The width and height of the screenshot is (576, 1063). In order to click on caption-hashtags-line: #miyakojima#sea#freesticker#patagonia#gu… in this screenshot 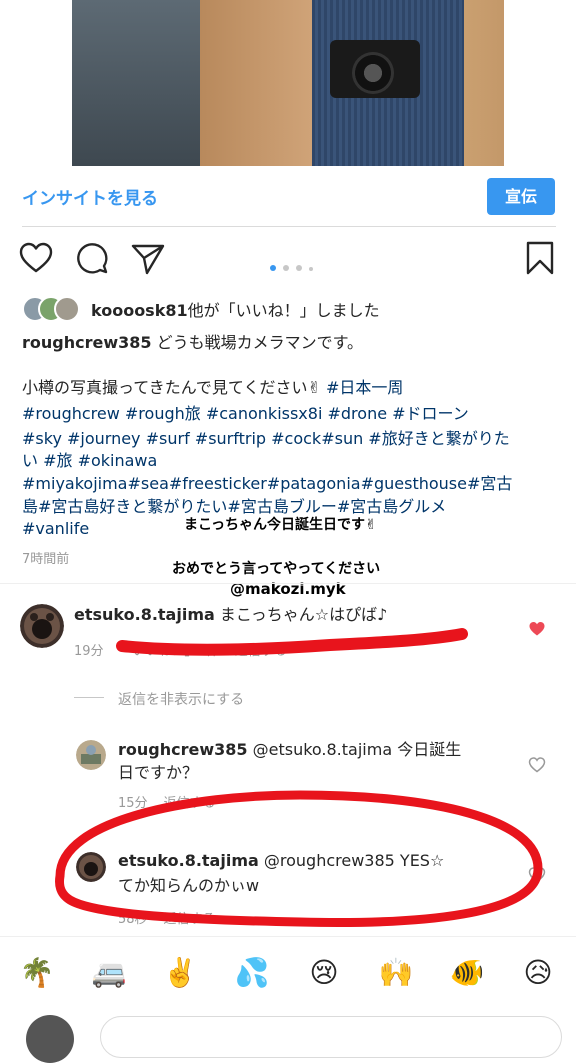, I will do `click(267, 484)`.